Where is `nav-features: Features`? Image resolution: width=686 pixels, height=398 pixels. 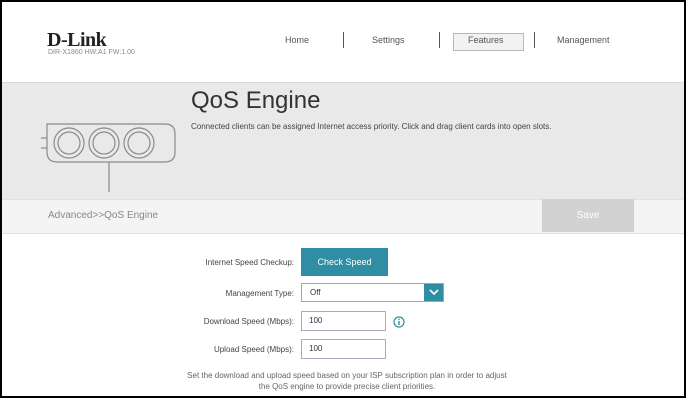
nav-features: Features is located at coordinates (486, 40).